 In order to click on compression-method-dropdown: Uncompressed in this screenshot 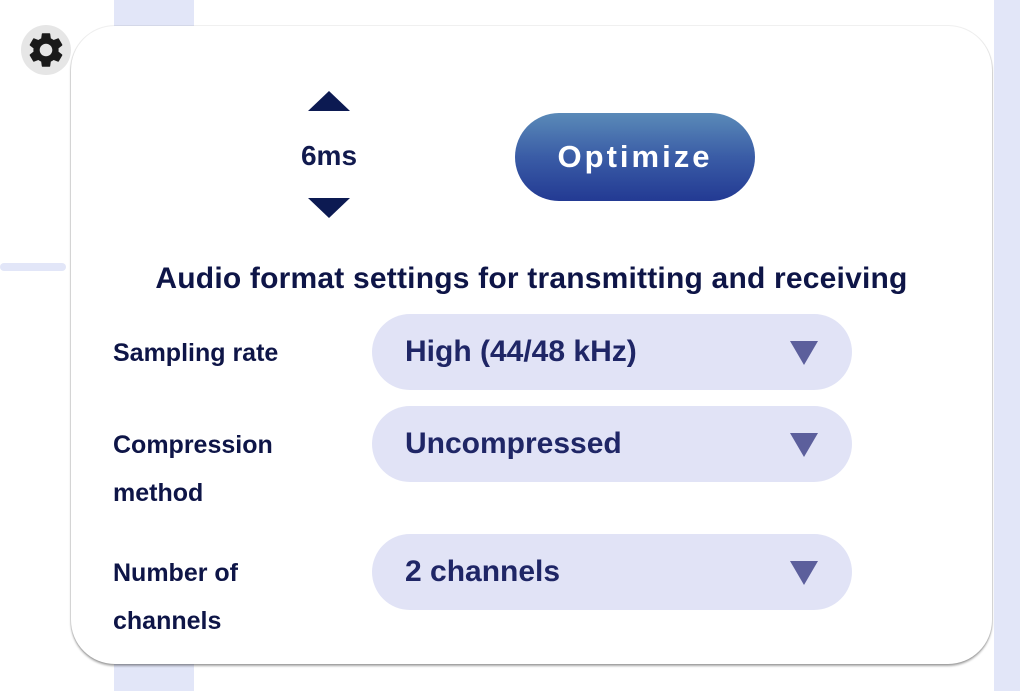, I will do `click(612, 444)`.